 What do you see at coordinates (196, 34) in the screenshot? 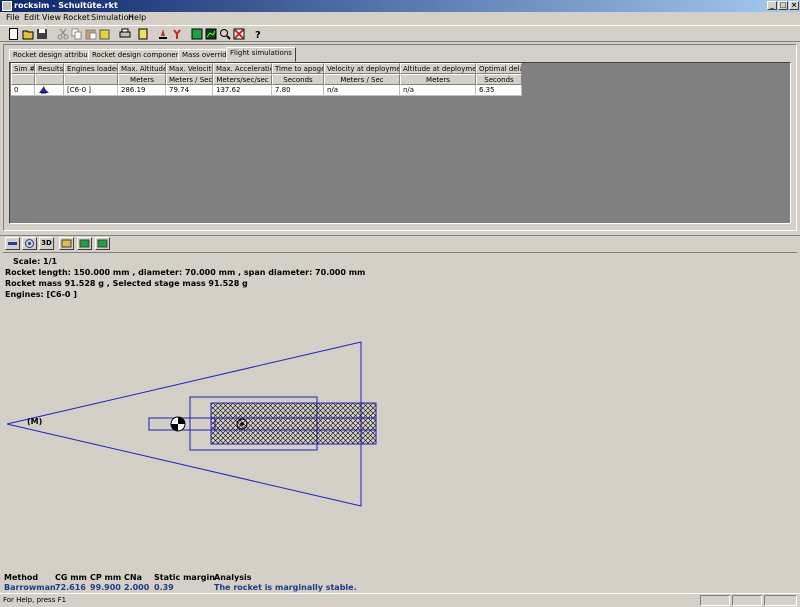
I see `grid-icon` at bounding box center [196, 34].